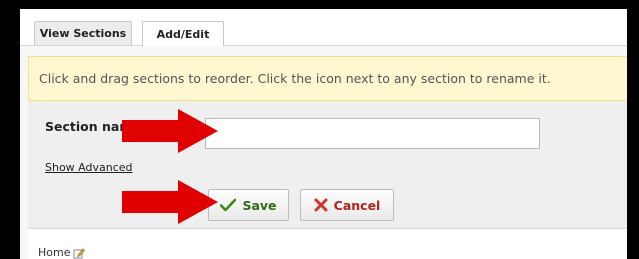 Image resolution: width=639 pixels, height=259 pixels. I want to click on x-icon, so click(321, 205).